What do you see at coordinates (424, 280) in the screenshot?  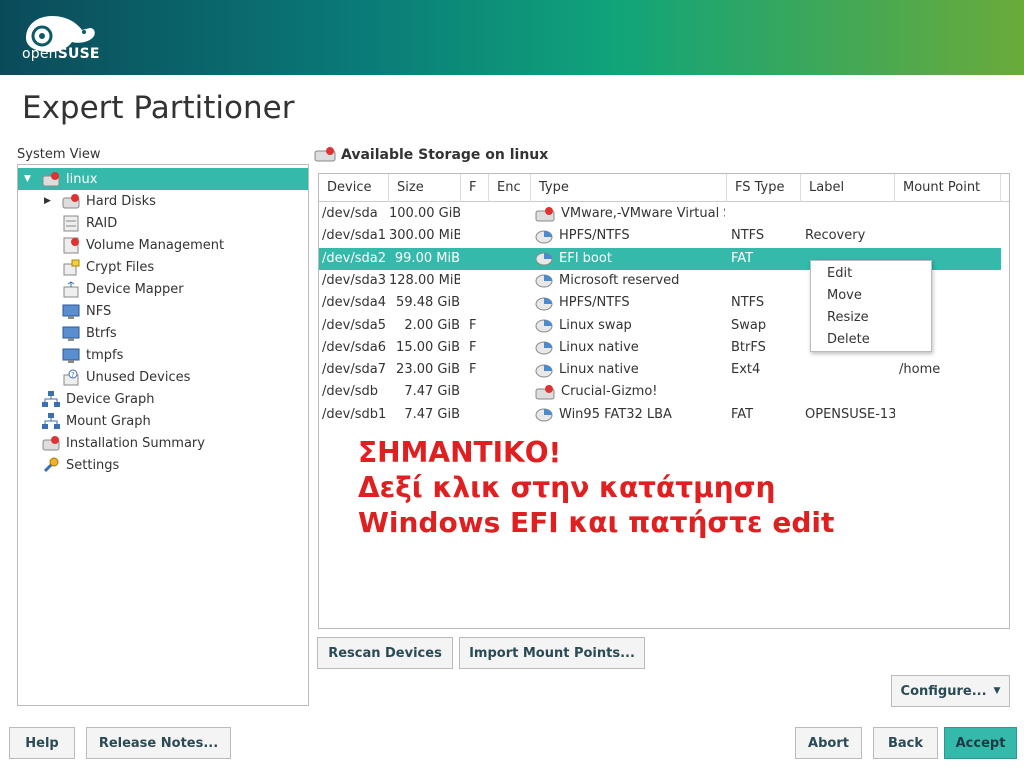 I see `cell-size: 128.00 MiB` at bounding box center [424, 280].